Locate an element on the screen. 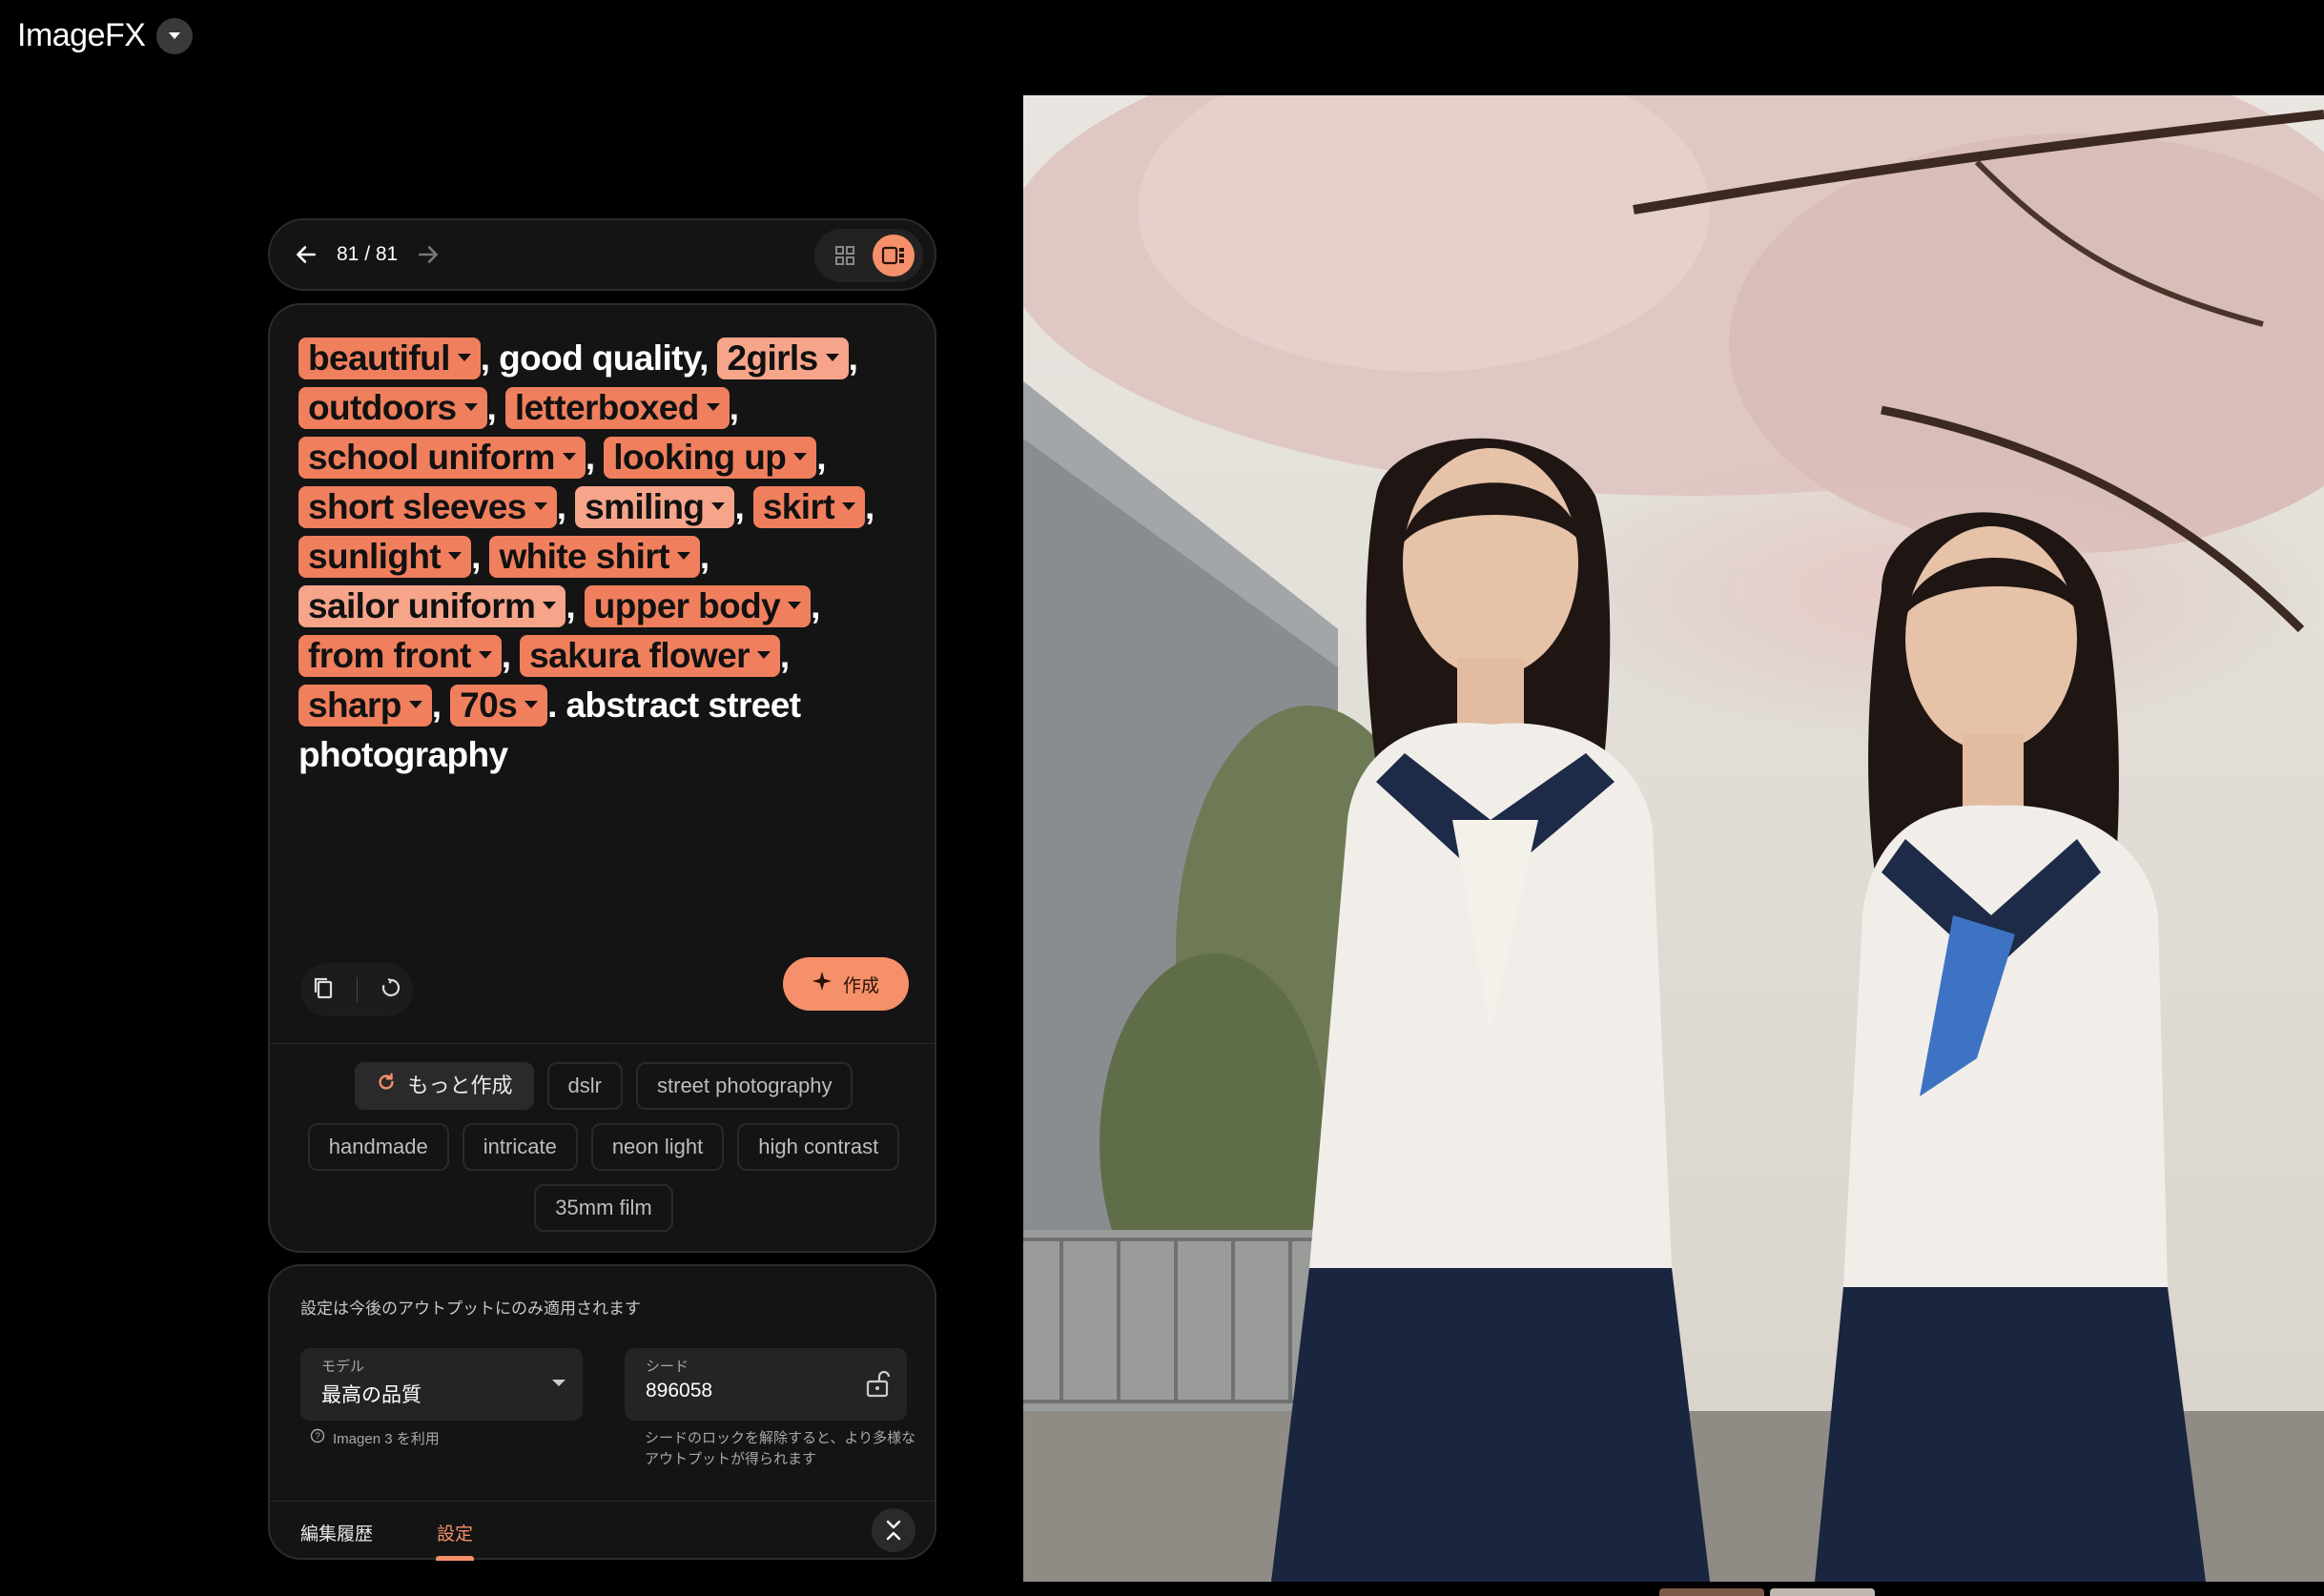  tab-edit-history: 編集履歴 is located at coordinates (336, 1533).